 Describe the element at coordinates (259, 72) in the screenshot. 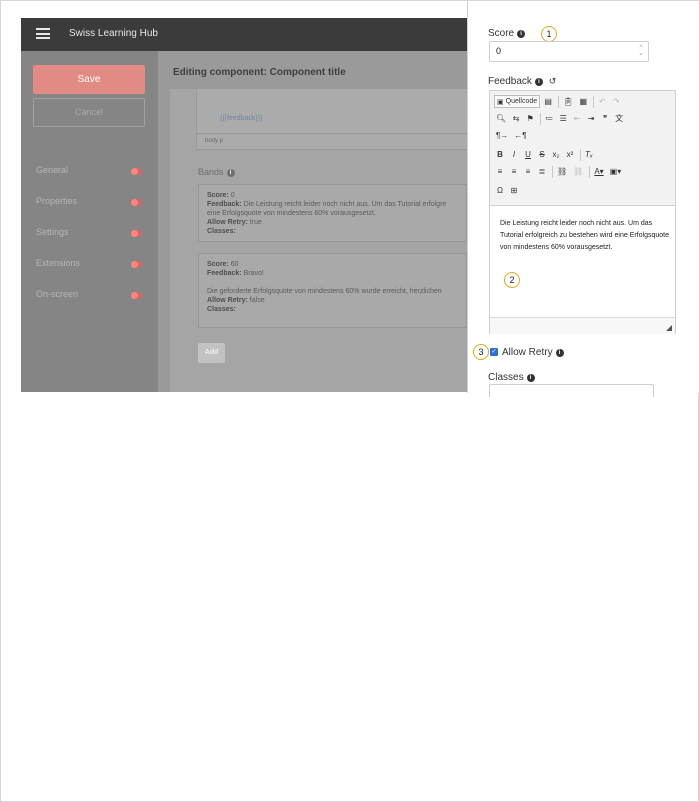

I see `page-title: Editing component: Component title` at that location.